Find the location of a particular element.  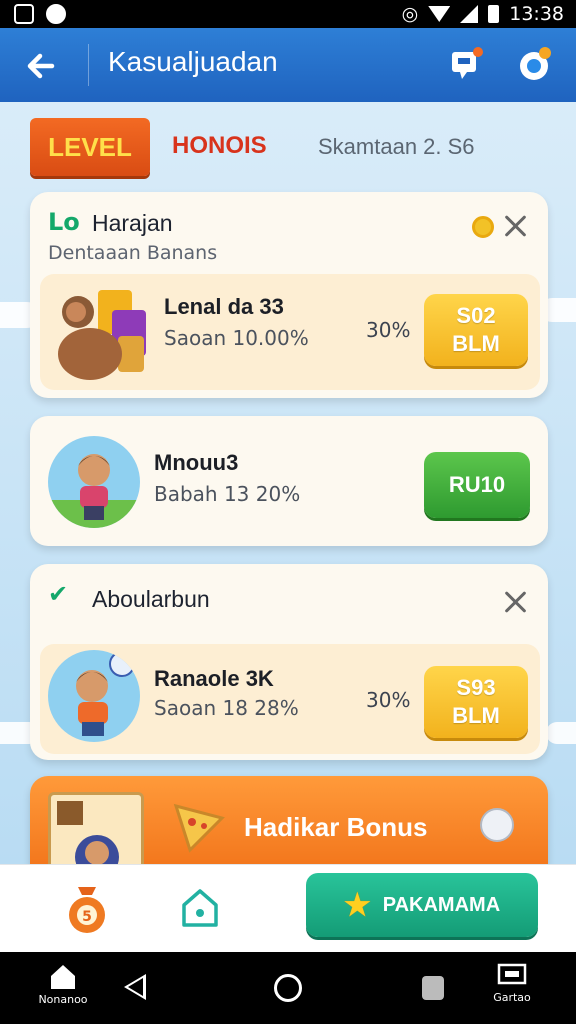

reward-row: Ranaole 3K Saoan 18 28% 30% S93 BLM is located at coordinates (290, 699).